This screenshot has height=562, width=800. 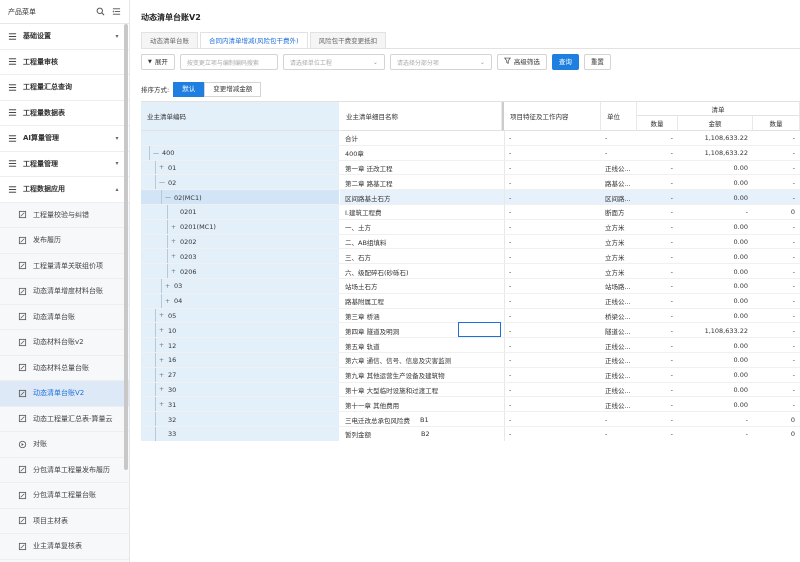 I want to click on header-unit: 单位, so click(x=619, y=116).